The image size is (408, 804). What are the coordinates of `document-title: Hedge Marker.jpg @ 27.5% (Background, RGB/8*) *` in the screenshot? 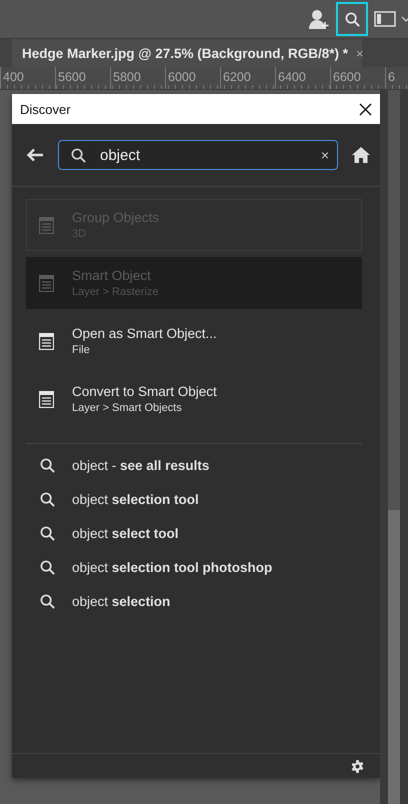 It's located at (185, 53).